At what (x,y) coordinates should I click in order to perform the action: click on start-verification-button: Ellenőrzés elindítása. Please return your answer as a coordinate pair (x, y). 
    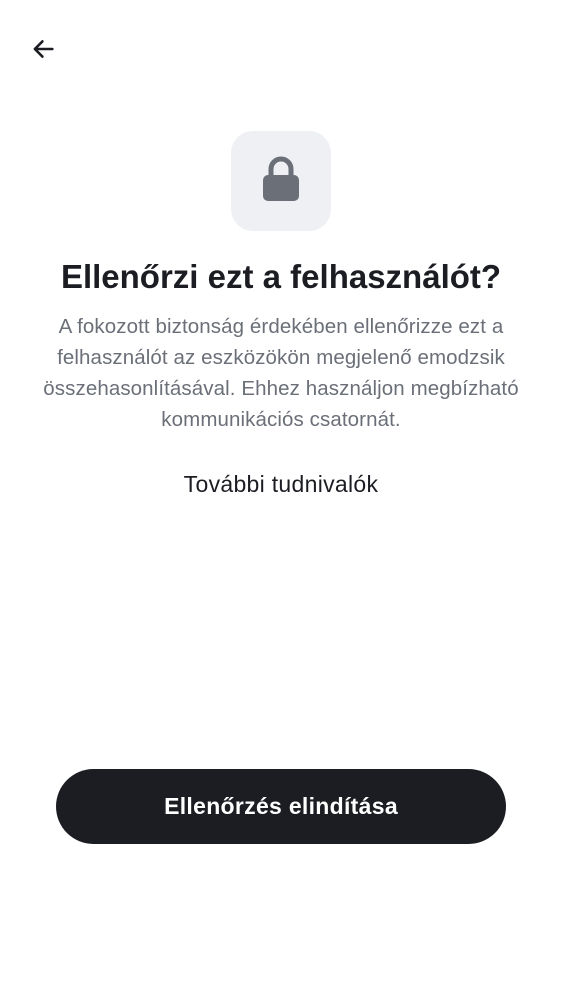
    Looking at the image, I should click on (281, 806).